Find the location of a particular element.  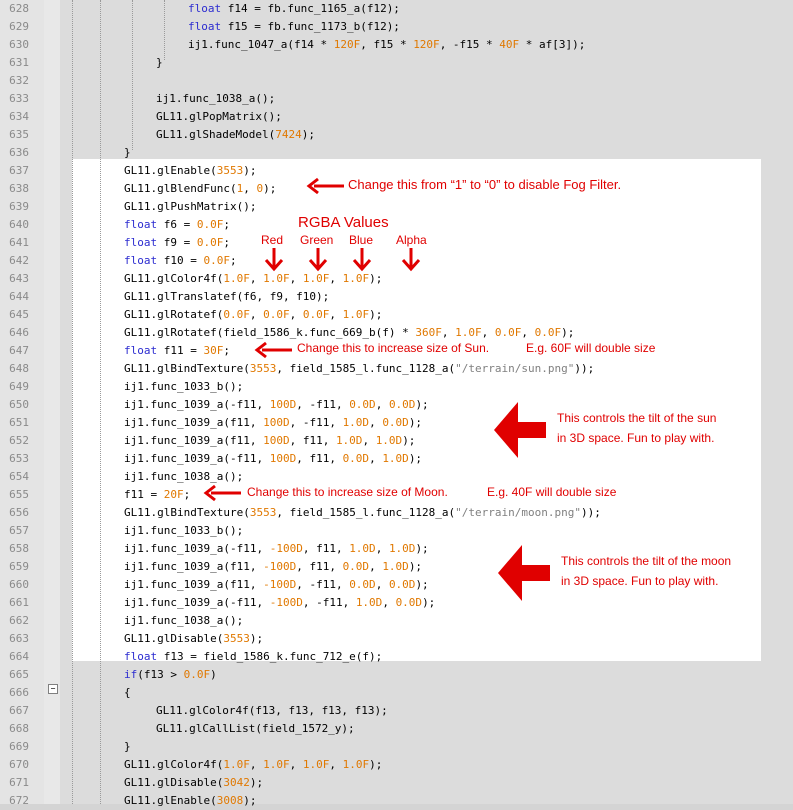

code-line: GL11.glBlendFunc(1, 0); is located at coordinates (200, 189).